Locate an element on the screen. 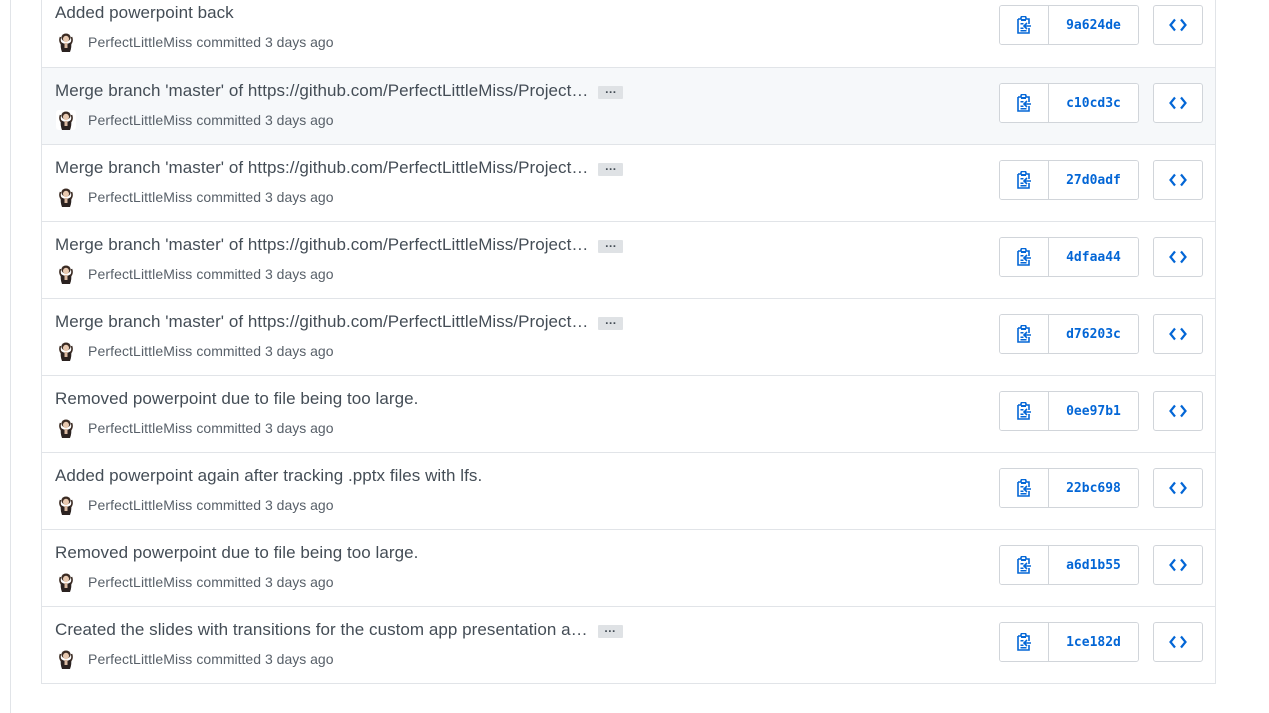 This screenshot has width=1269, height=713. commit-sha-link: 27d0adf is located at coordinates (1093, 180).